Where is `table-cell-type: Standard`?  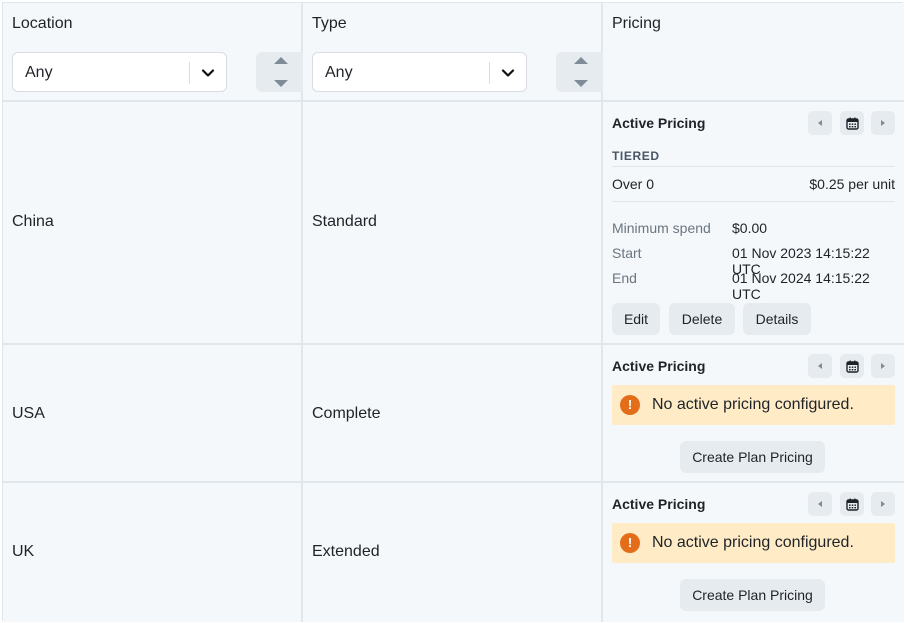
table-cell-type: Standard is located at coordinates (453, 223).